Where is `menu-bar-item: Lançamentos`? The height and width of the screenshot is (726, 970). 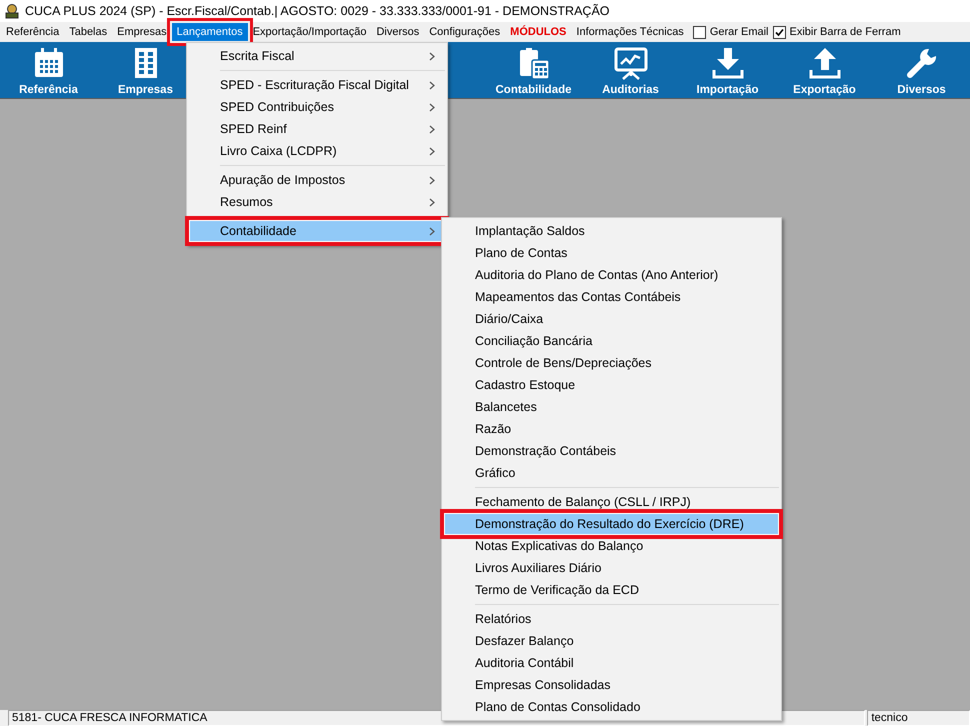
menu-bar-item: Lançamentos is located at coordinates (210, 32).